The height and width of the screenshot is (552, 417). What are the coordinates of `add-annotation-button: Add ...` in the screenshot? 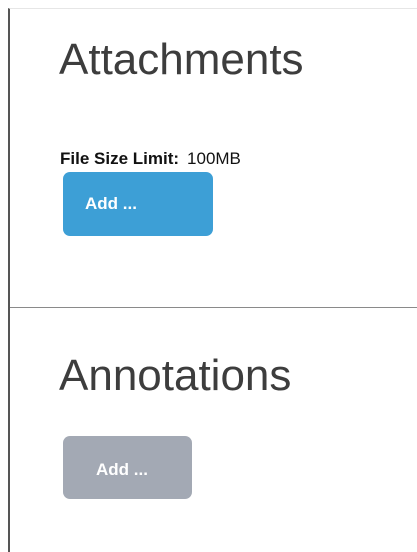 It's located at (127, 467).